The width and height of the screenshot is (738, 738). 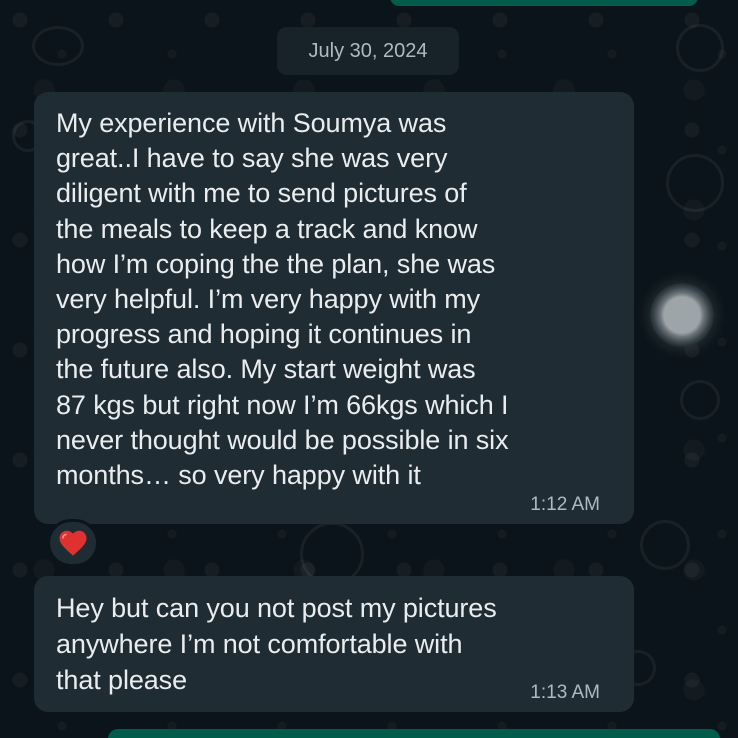 I want to click on message-timestamp: 1:13 AM, so click(x=565, y=692).